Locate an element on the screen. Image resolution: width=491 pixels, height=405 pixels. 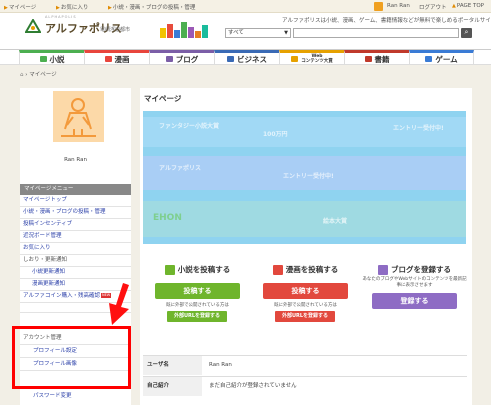
banner-row is located at coordinates (304, 219).